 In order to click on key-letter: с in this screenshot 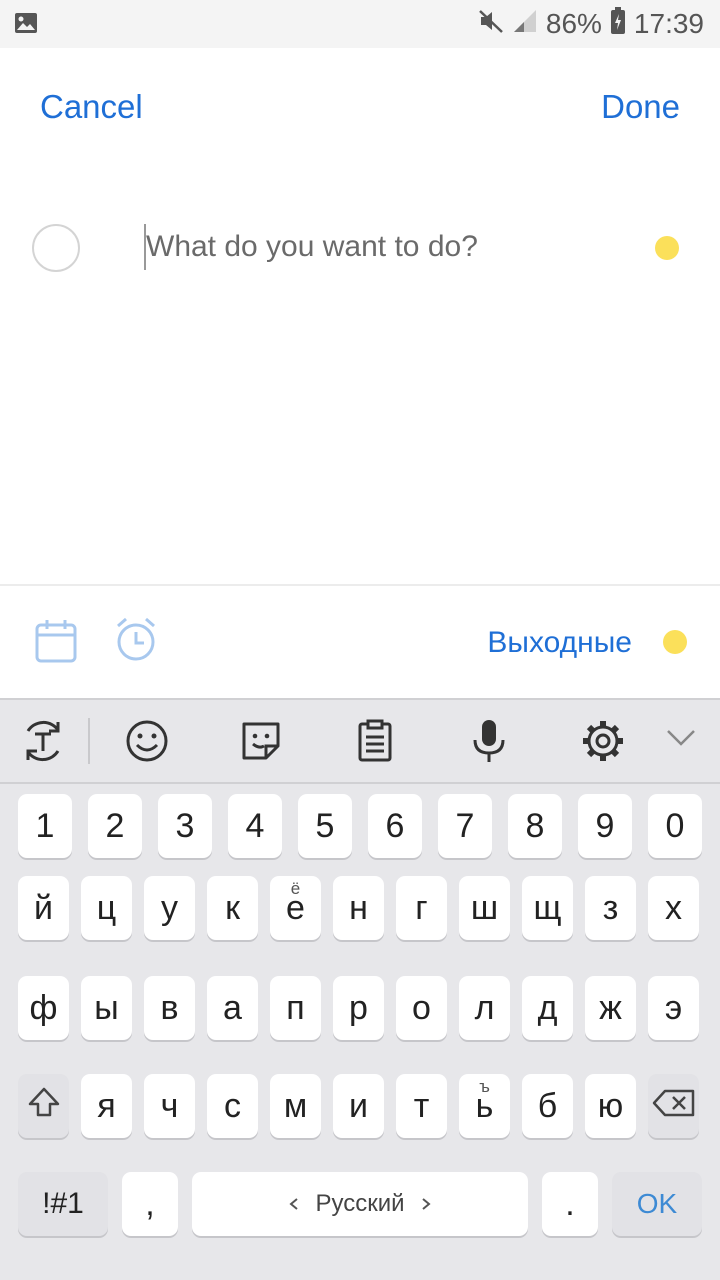, I will do `click(232, 1106)`.